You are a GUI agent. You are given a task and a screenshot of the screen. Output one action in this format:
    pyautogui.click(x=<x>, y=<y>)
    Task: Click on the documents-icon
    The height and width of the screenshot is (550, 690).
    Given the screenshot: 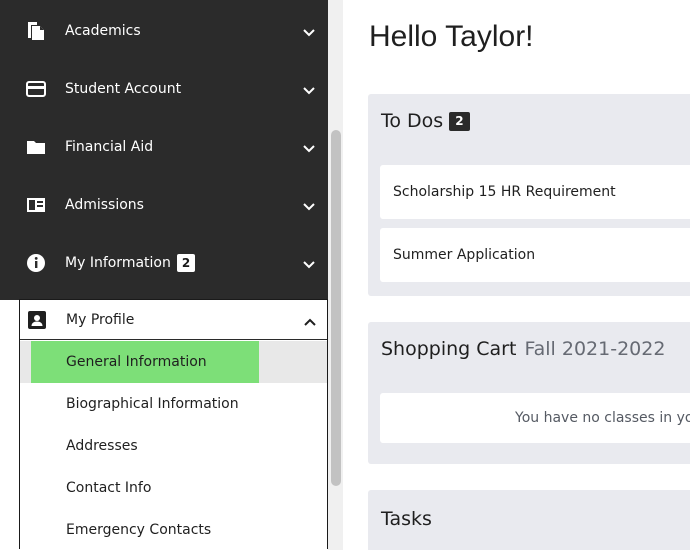 What is the action you would take?
    pyautogui.click(x=36, y=31)
    